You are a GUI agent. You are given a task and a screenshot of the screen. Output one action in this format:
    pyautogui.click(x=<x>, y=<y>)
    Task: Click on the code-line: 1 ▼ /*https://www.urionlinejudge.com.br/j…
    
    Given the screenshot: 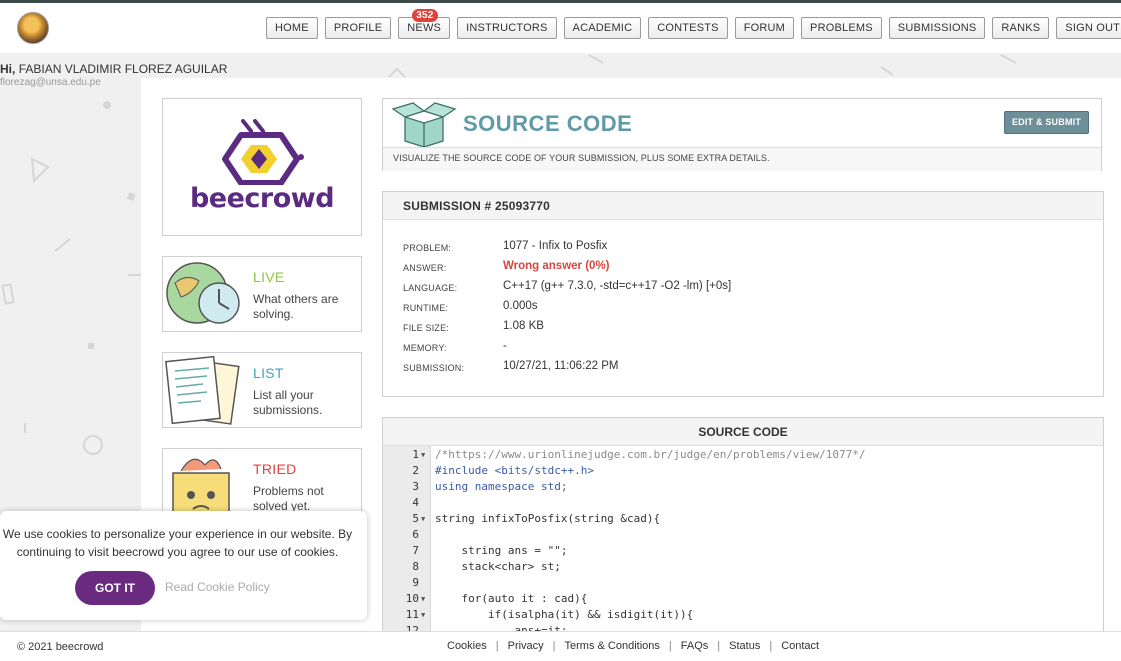 What is the action you would take?
    pyautogui.click(x=743, y=455)
    